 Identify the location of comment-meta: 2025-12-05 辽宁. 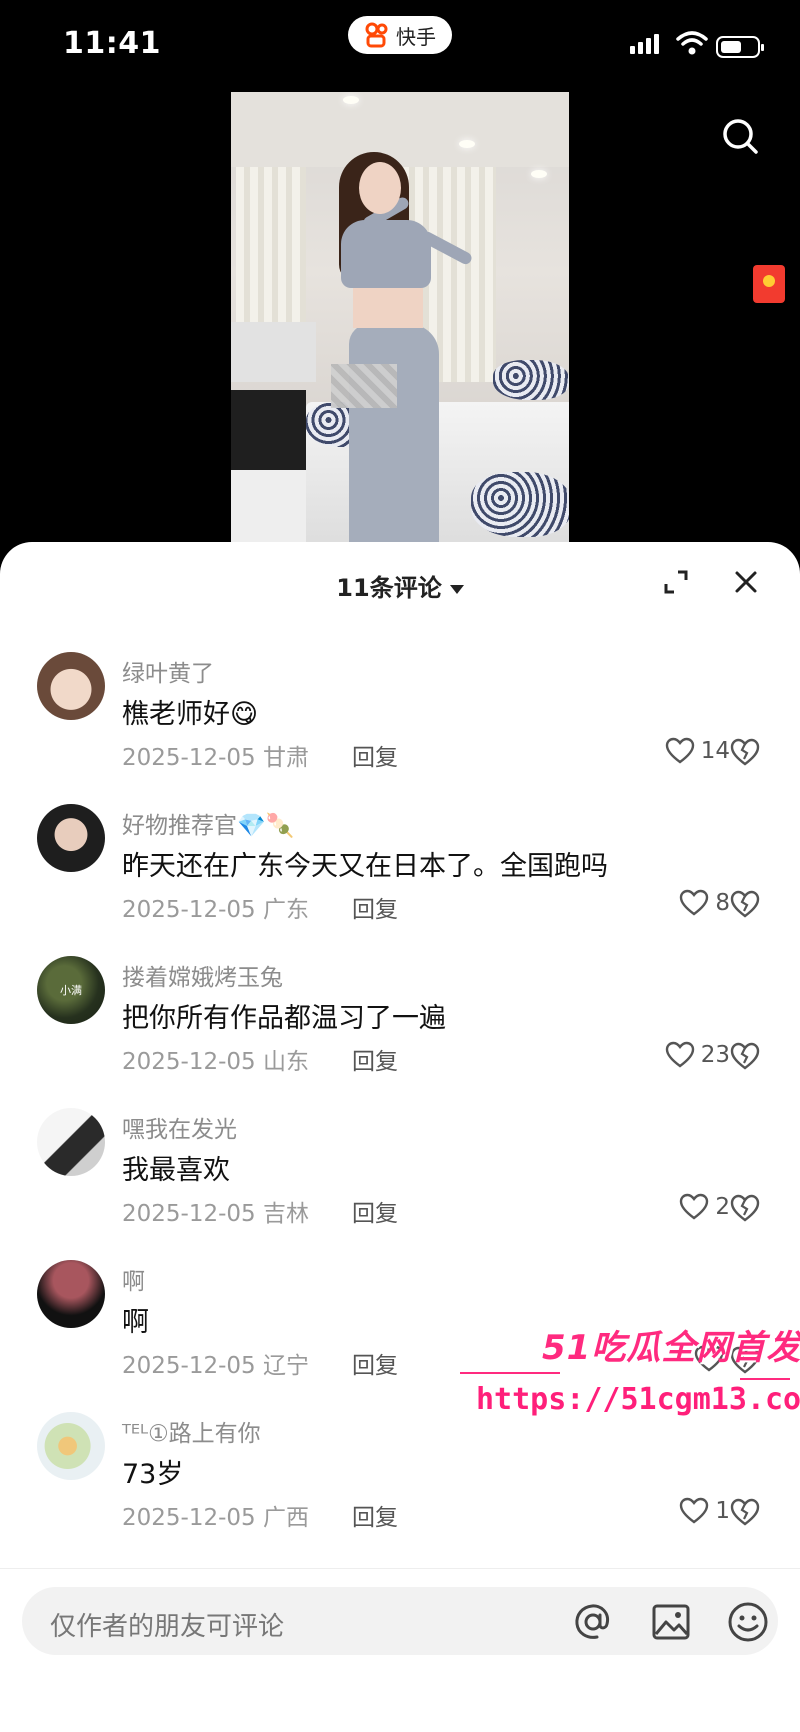
(215, 1363).